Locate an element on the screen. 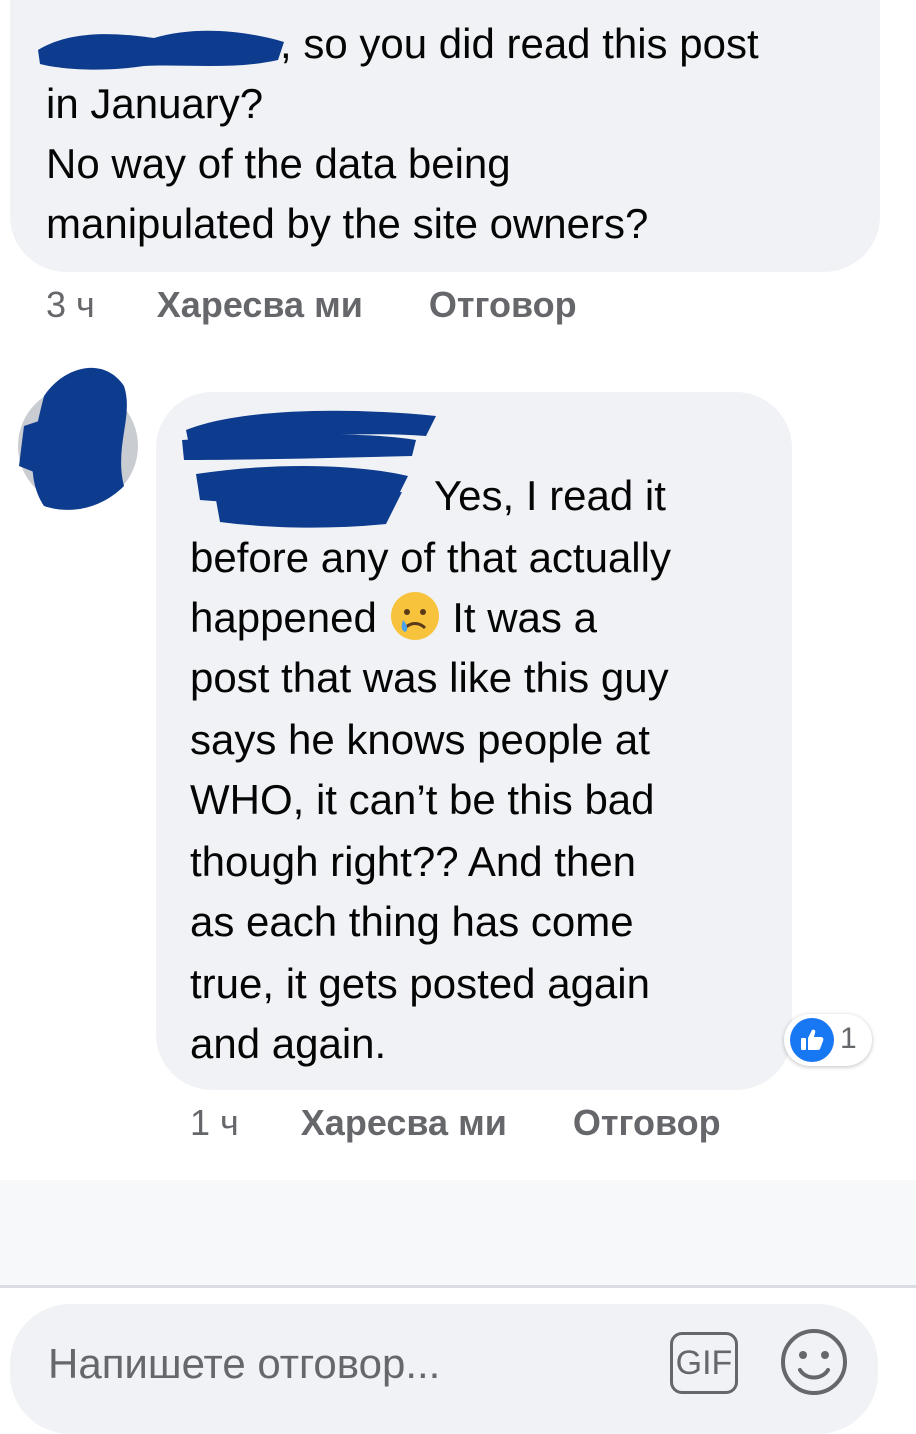  comment-2-line-3: happened It was a is located at coordinates (393, 618).